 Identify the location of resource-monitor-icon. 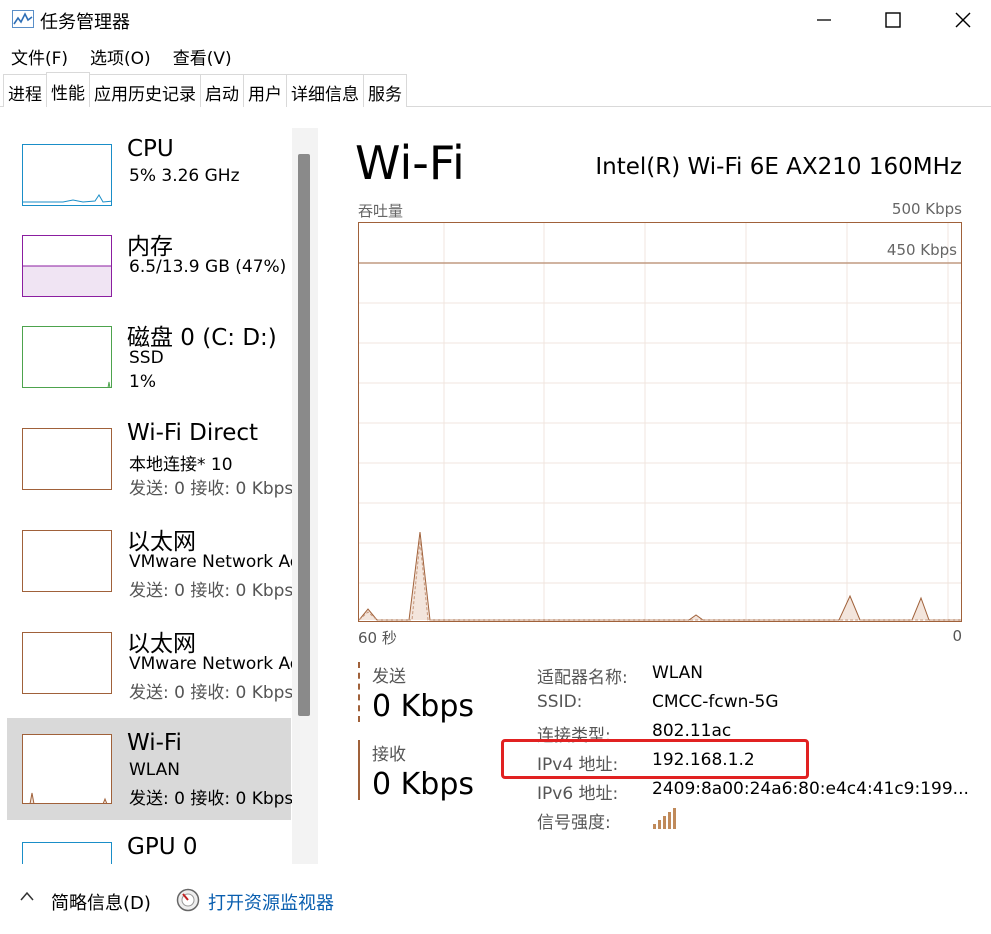
(188, 900).